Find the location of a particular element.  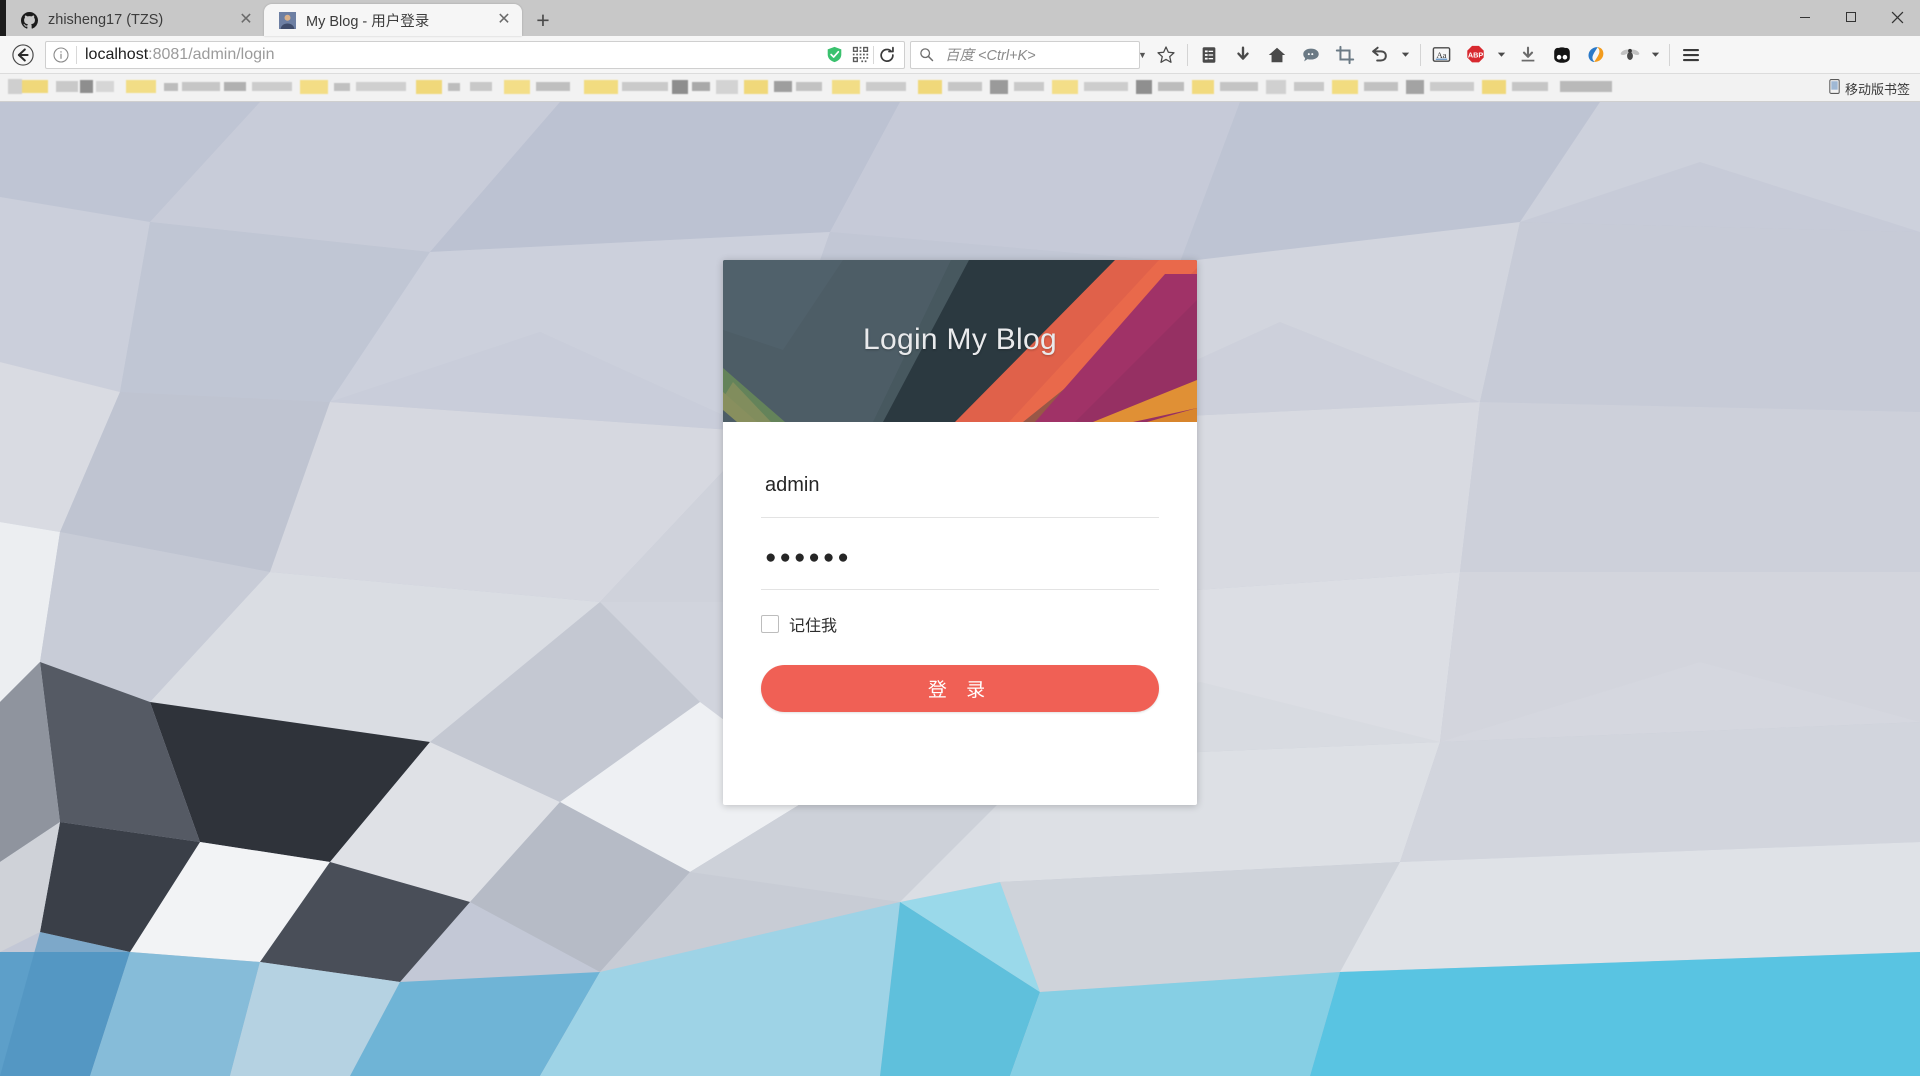

login-form: 记住我 登 录 is located at coordinates (960, 567).